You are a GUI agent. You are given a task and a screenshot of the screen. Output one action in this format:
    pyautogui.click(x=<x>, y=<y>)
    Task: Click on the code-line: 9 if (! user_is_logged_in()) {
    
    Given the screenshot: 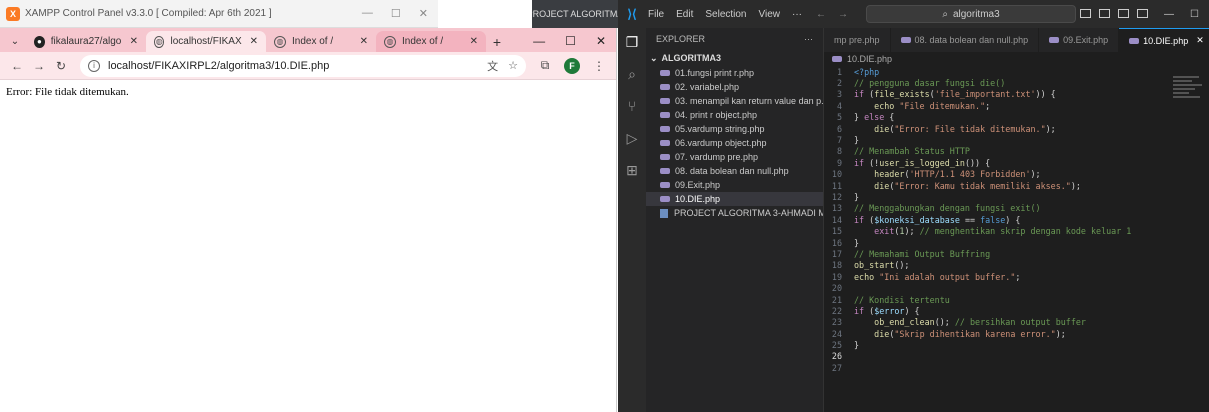 What is the action you would take?
    pyautogui.click(x=996, y=162)
    